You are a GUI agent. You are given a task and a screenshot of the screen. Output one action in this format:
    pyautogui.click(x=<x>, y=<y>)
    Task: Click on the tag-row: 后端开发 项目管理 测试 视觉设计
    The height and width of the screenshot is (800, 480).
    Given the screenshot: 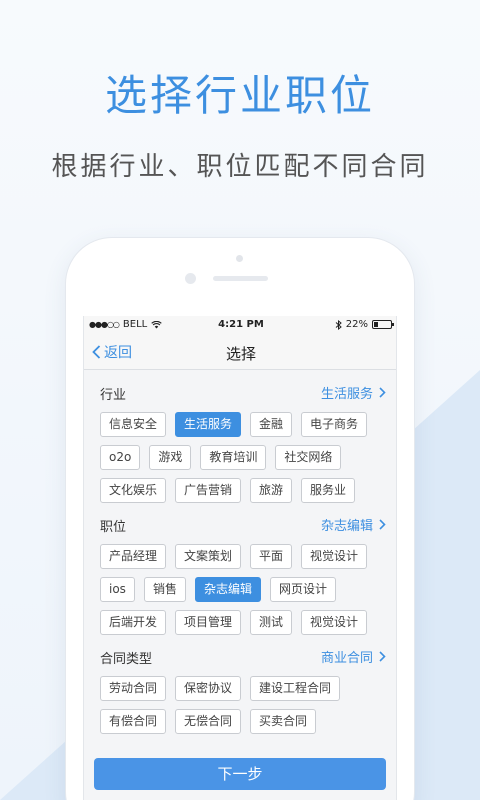 What is the action you would take?
    pyautogui.click(x=234, y=622)
    